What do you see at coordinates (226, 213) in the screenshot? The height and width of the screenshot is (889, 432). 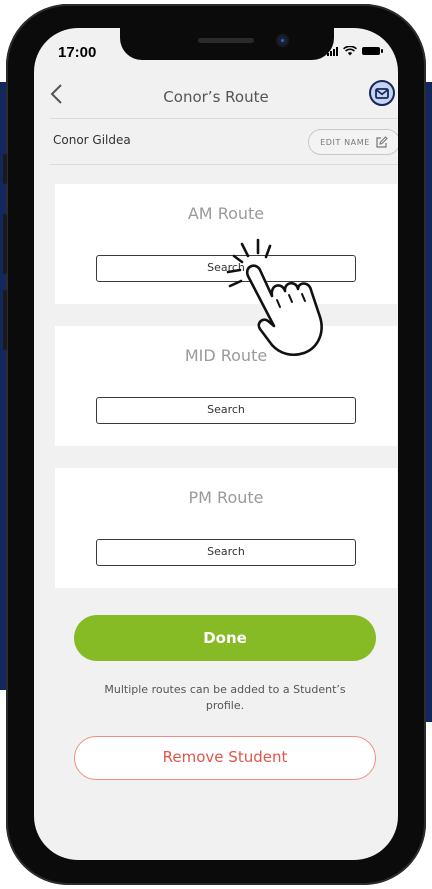 I see `am-route-title: AM Route` at bounding box center [226, 213].